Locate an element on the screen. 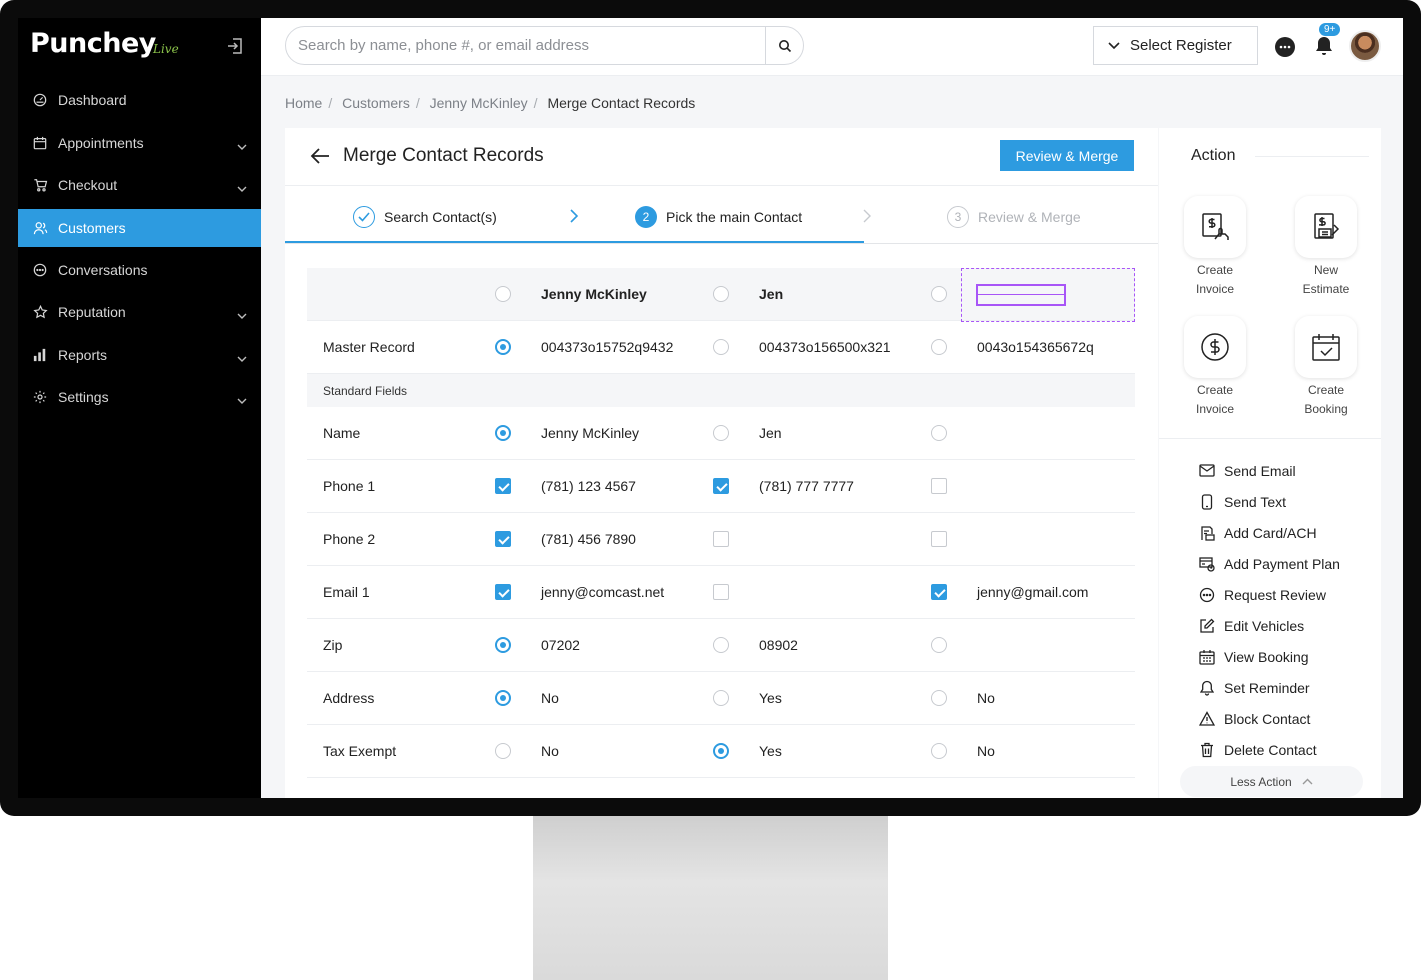 Image resolution: width=1421 pixels, height=980 pixels. sidebar-item-label: Reports is located at coordinates (83, 354).